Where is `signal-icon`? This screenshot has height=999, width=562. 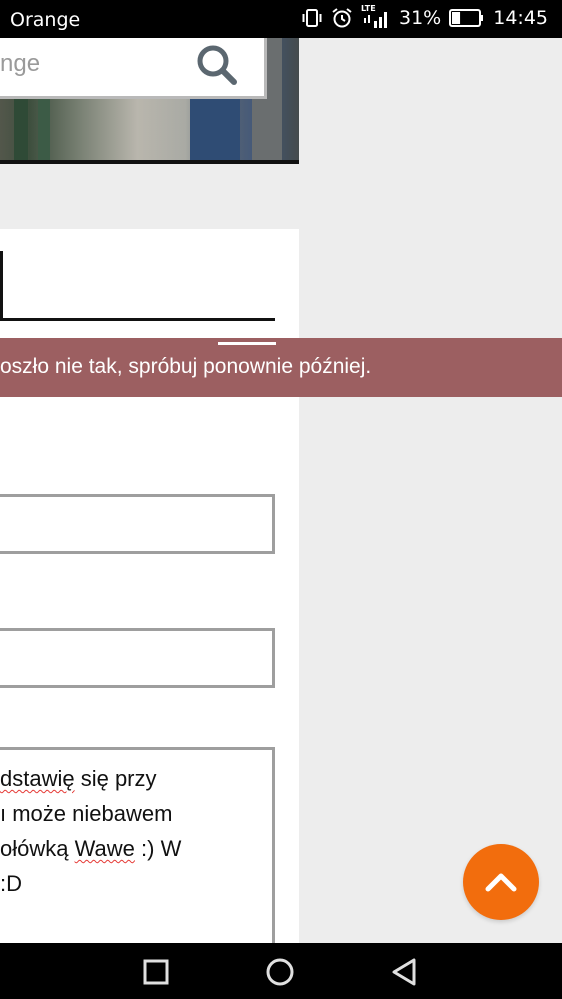 signal-icon is located at coordinates (375, 20).